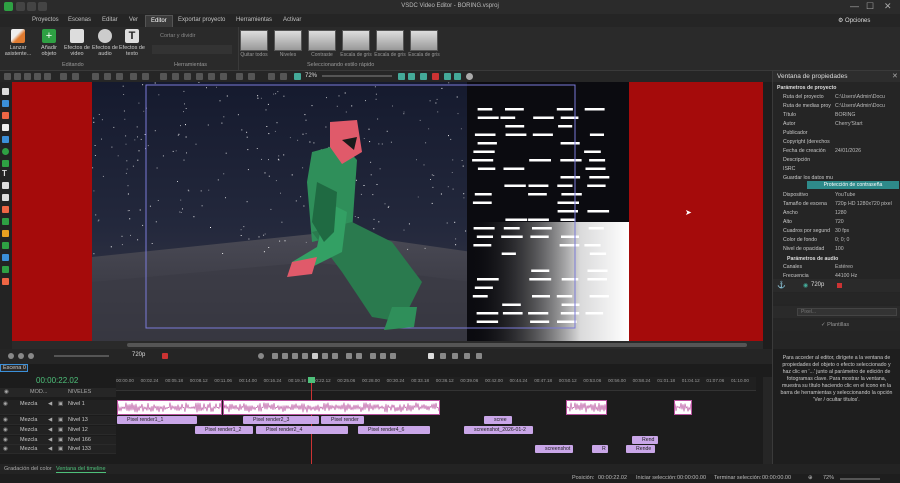 This screenshot has width=900, height=483. I want to click on cut-icon, so click(359, 356).